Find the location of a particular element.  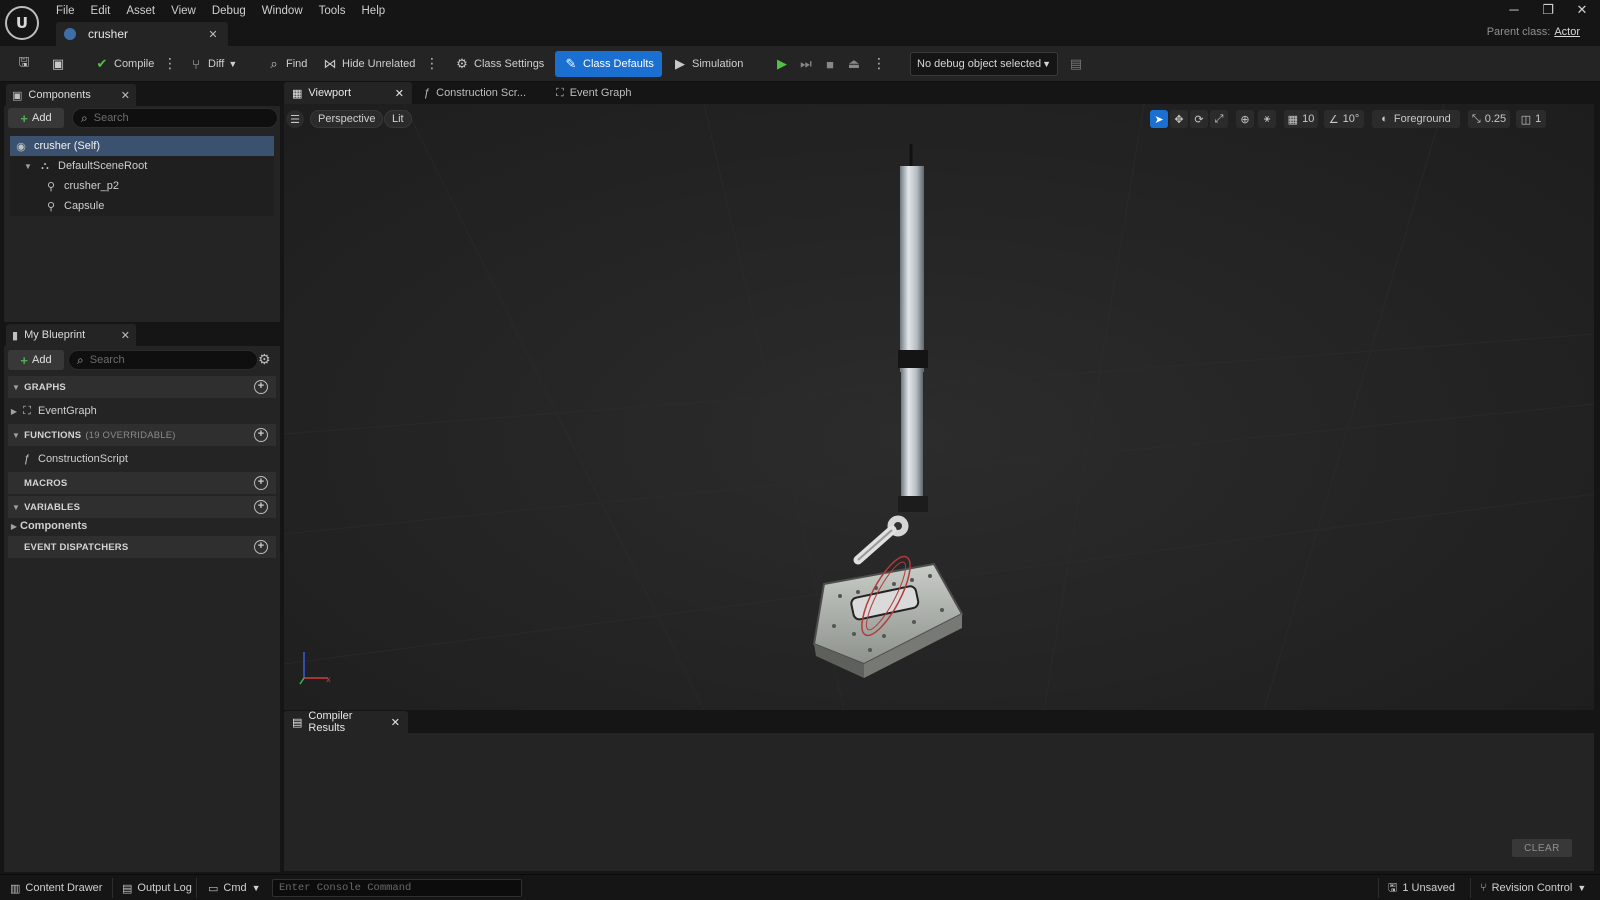

revision-control-button: ⑂ Revision Control ▼ is located at coordinates (1533, 888).